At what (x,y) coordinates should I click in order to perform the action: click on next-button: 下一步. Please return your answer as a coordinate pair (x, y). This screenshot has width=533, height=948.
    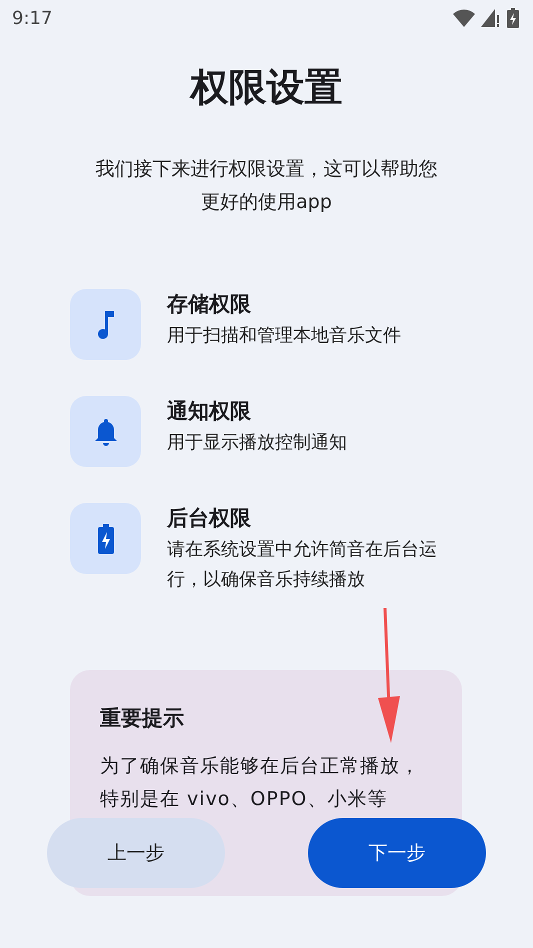
    Looking at the image, I should click on (397, 853).